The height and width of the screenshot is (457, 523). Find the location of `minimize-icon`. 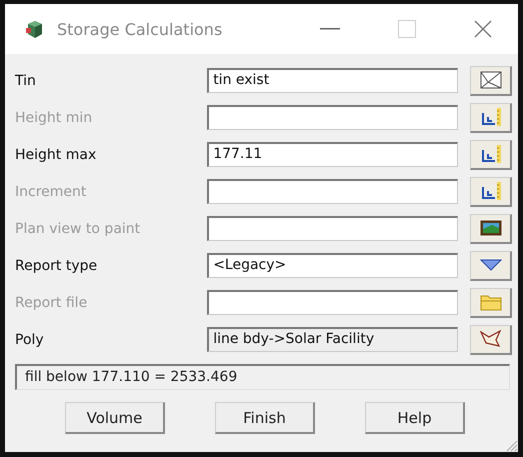

minimize-icon is located at coordinates (330, 29).